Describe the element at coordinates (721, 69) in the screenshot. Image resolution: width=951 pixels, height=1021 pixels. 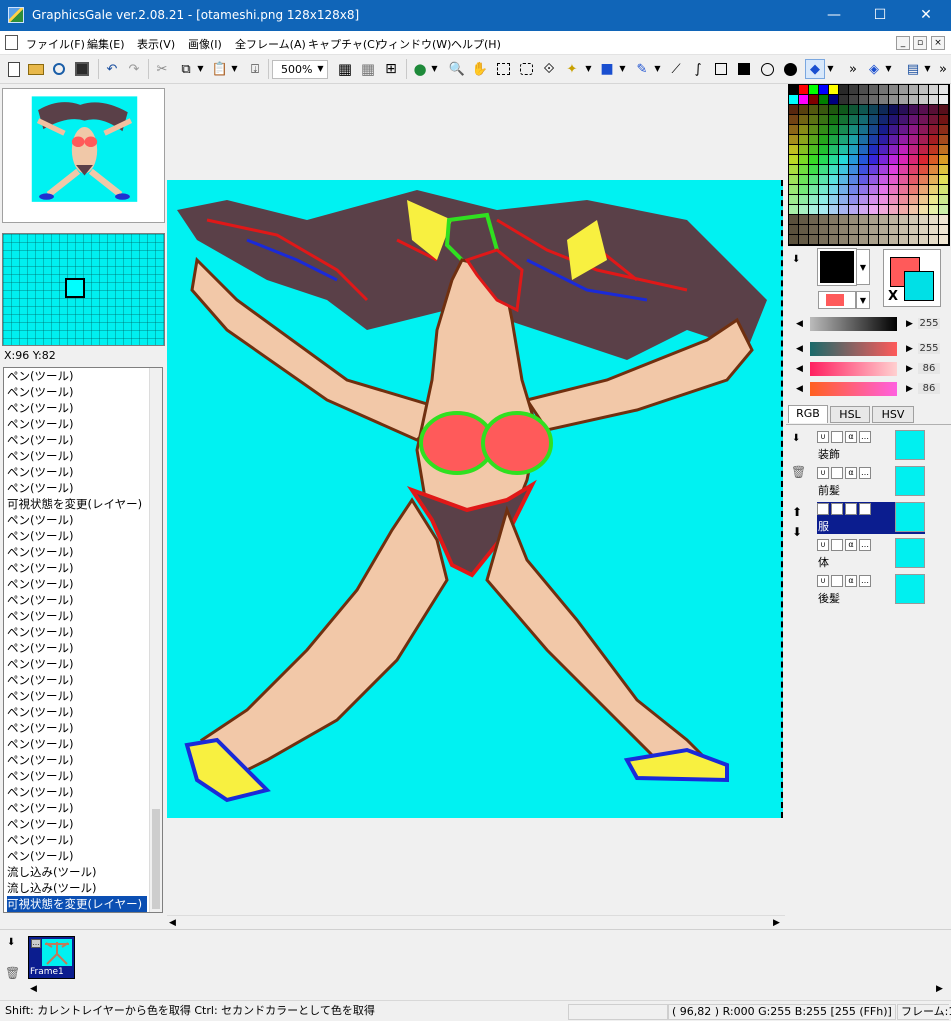
I see `curve-icon` at that location.